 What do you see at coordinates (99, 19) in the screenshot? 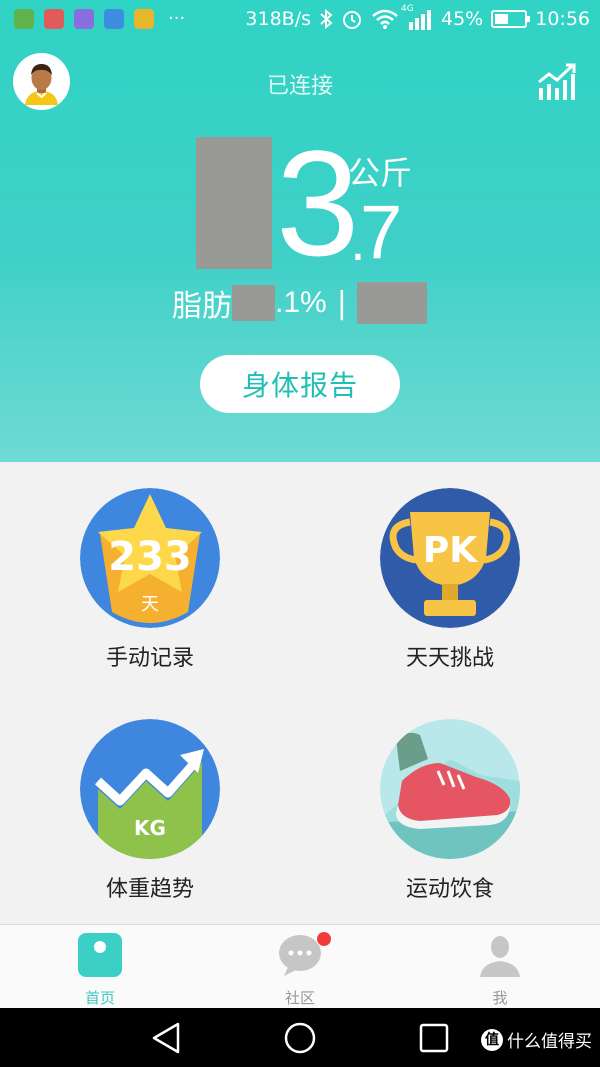
I see `notification-icons: ···` at bounding box center [99, 19].